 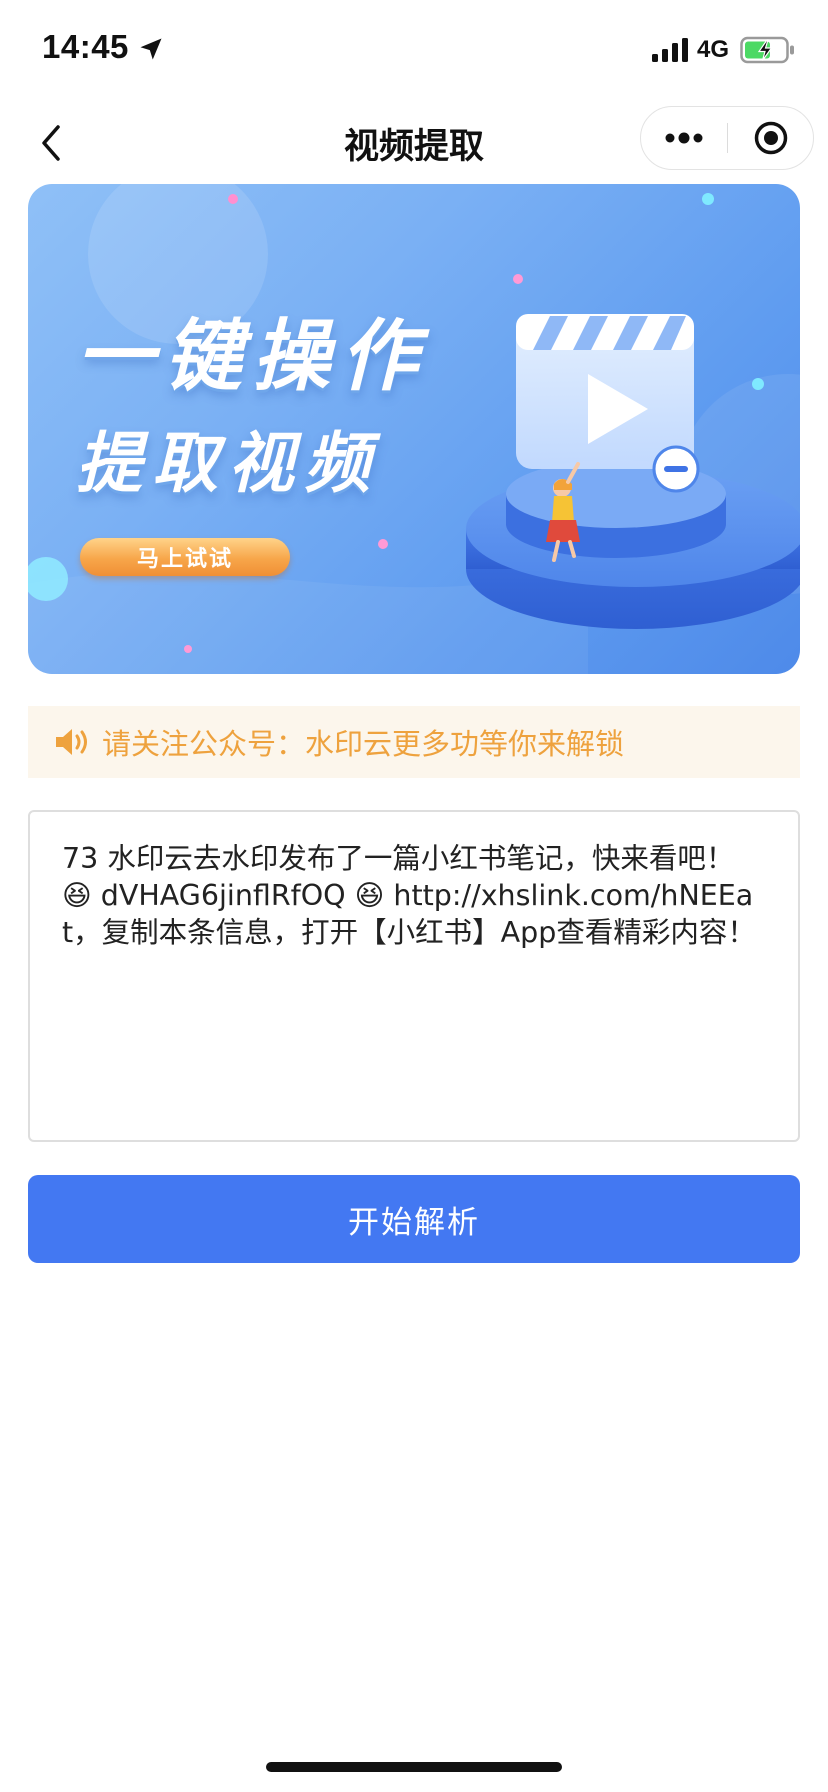 I want to click on more-dots-icon, so click(x=684, y=138).